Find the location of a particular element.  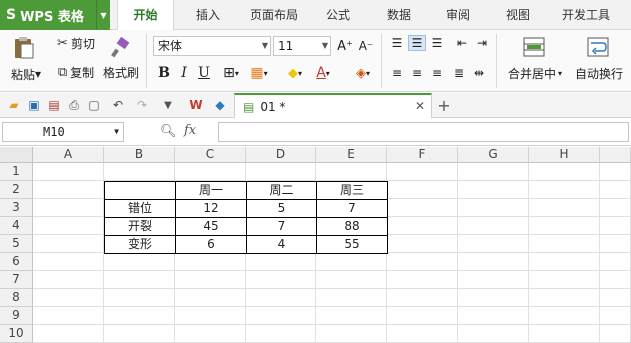

table-cell: 7 is located at coordinates (281, 226).